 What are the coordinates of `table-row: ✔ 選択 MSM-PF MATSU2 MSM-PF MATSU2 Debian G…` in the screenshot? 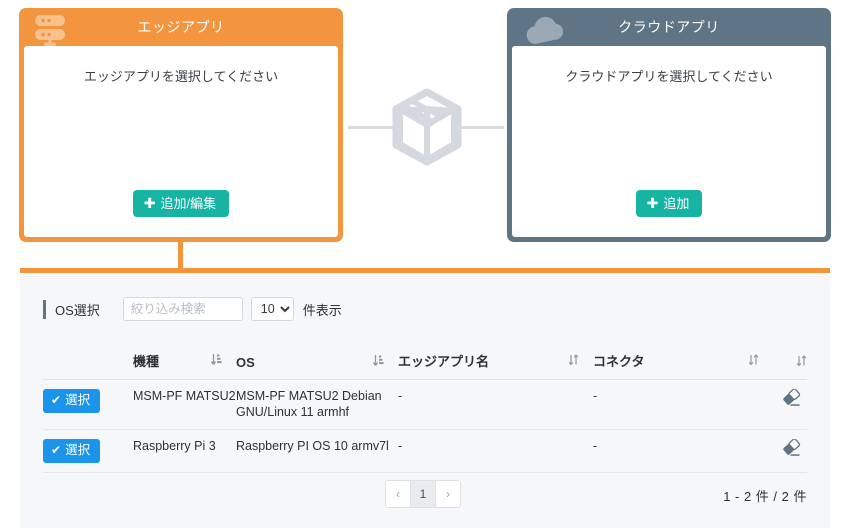 It's located at (425, 405).